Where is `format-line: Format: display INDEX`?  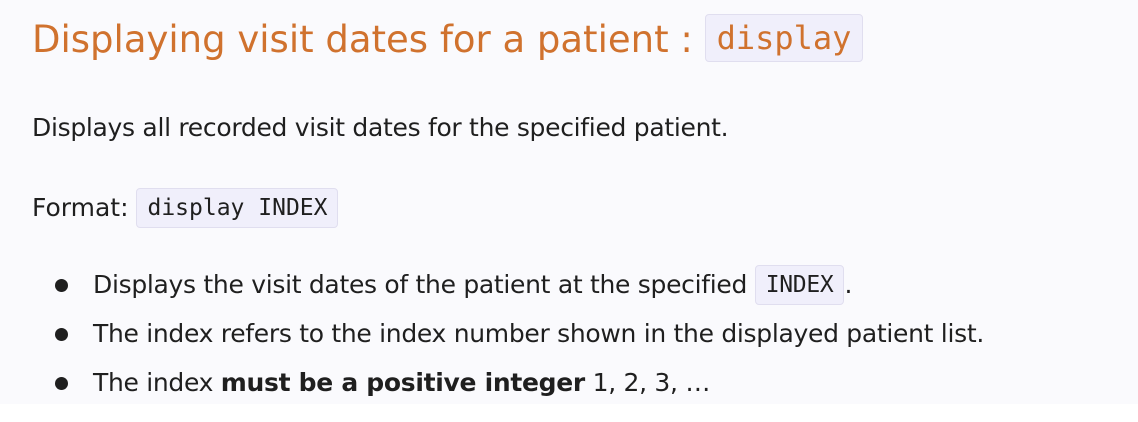 format-line: Format: display INDEX is located at coordinates (185, 208).